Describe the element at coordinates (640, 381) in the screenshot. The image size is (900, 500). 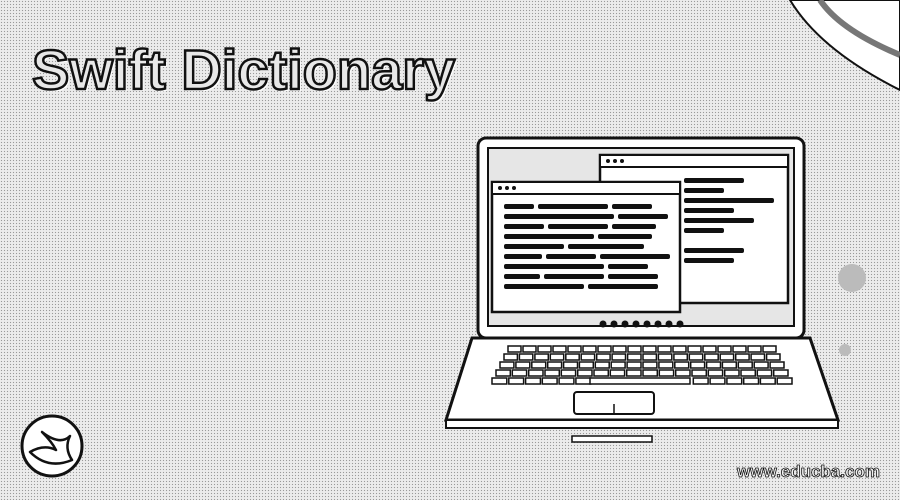
I see `spacebar-key` at that location.